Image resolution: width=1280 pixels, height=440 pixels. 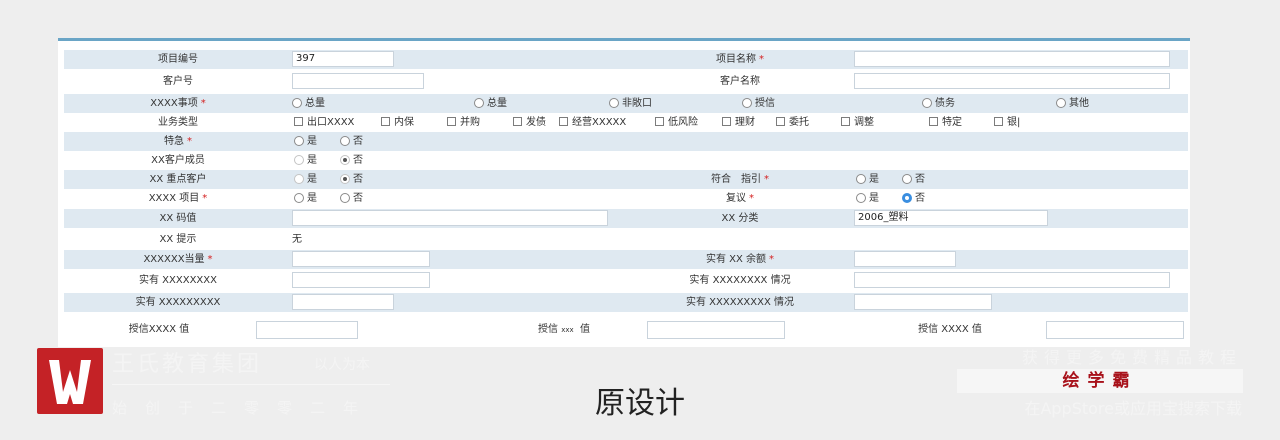 I want to click on biz-option-11: 银|, so click(x=1007, y=122).